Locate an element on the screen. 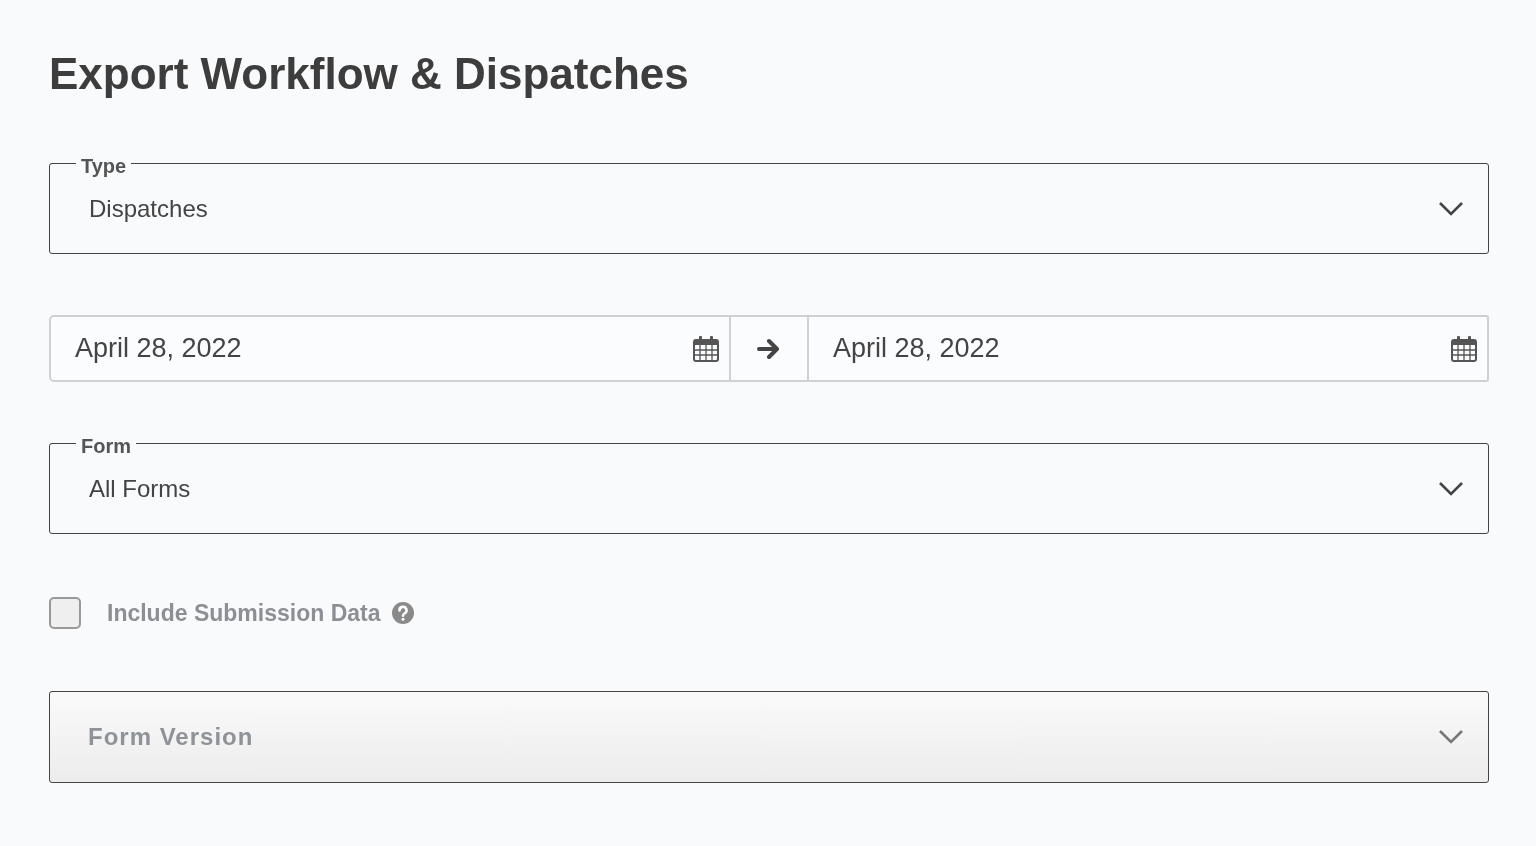 The width and height of the screenshot is (1536, 846). help-icon is located at coordinates (402, 613).